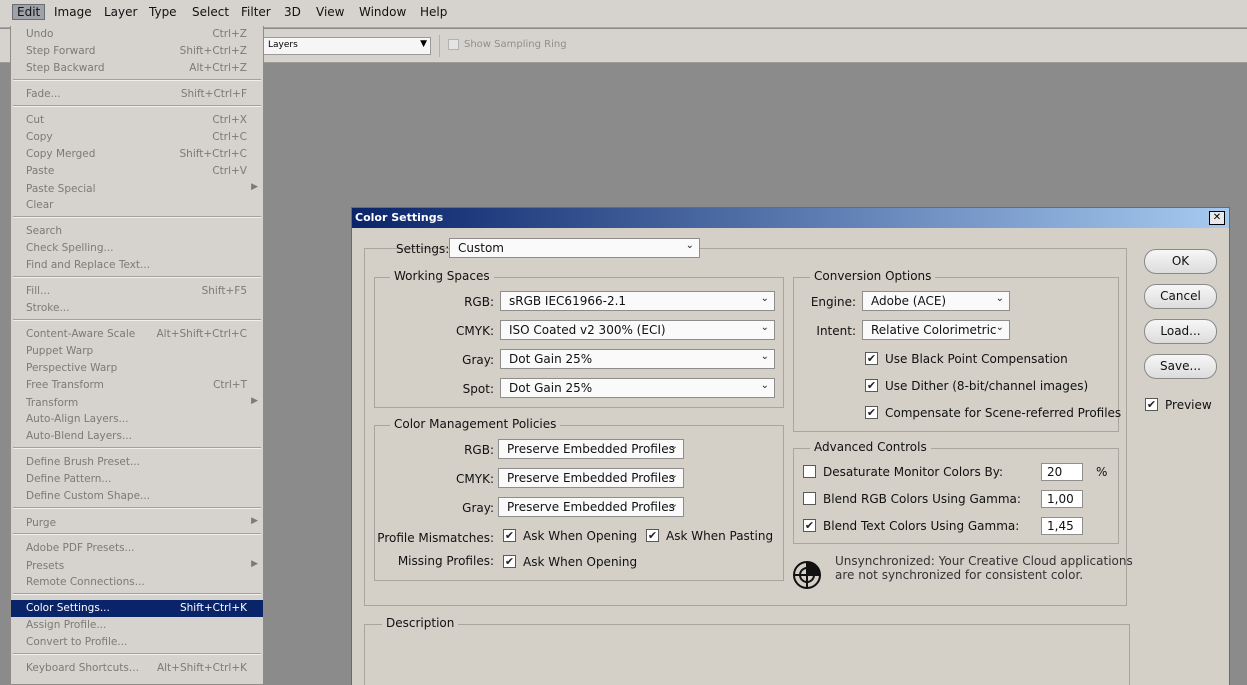 This screenshot has width=1247, height=685. I want to click on sample-select: Layers ▼, so click(346, 46).